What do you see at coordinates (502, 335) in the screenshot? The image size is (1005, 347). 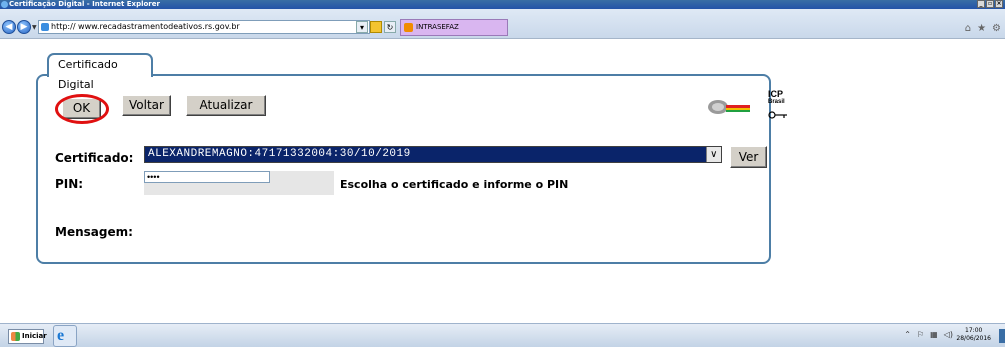 I see `taskbar: Iniciar e ⌃ ⚐ ▦ ◁) 17:00 28/06/2016` at bounding box center [502, 335].